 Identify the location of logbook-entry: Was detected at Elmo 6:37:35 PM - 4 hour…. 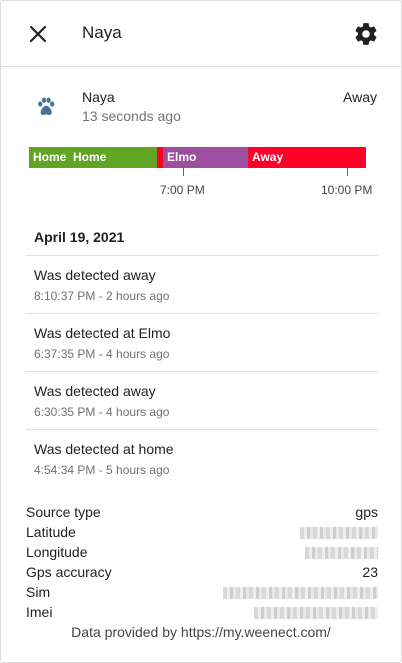
(202, 342).